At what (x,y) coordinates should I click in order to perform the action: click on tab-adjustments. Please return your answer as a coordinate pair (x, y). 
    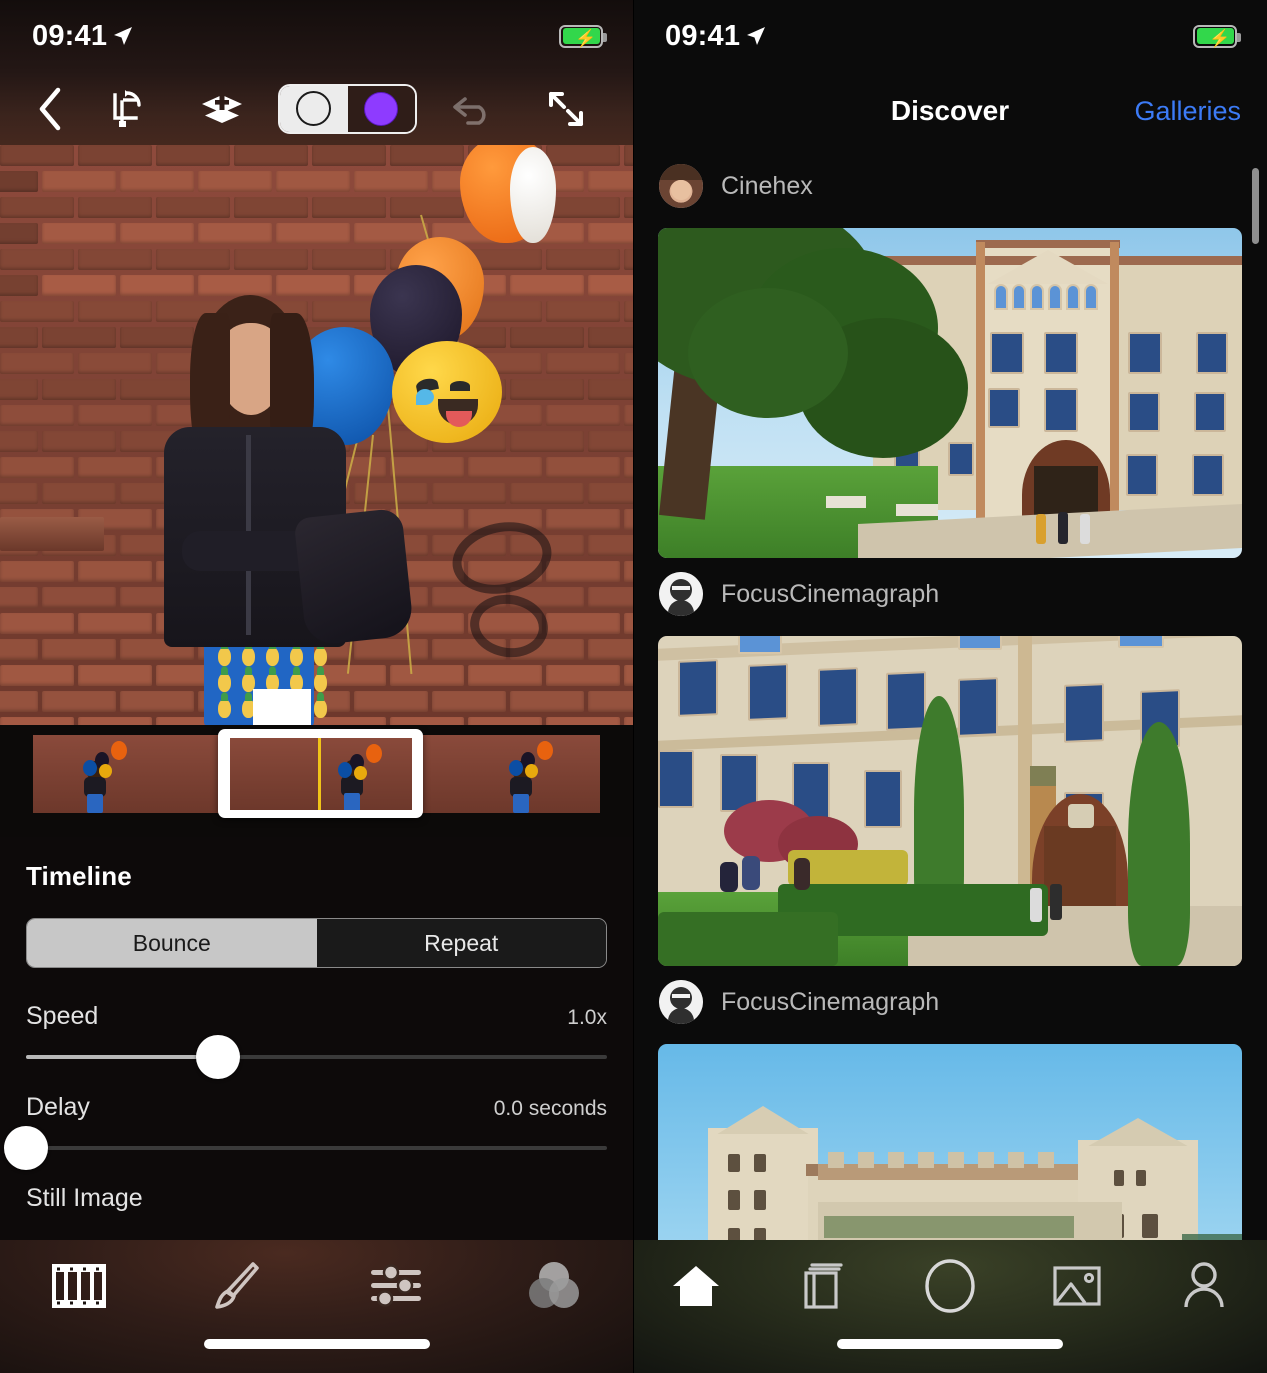
    Looking at the image, I should click on (396, 1286).